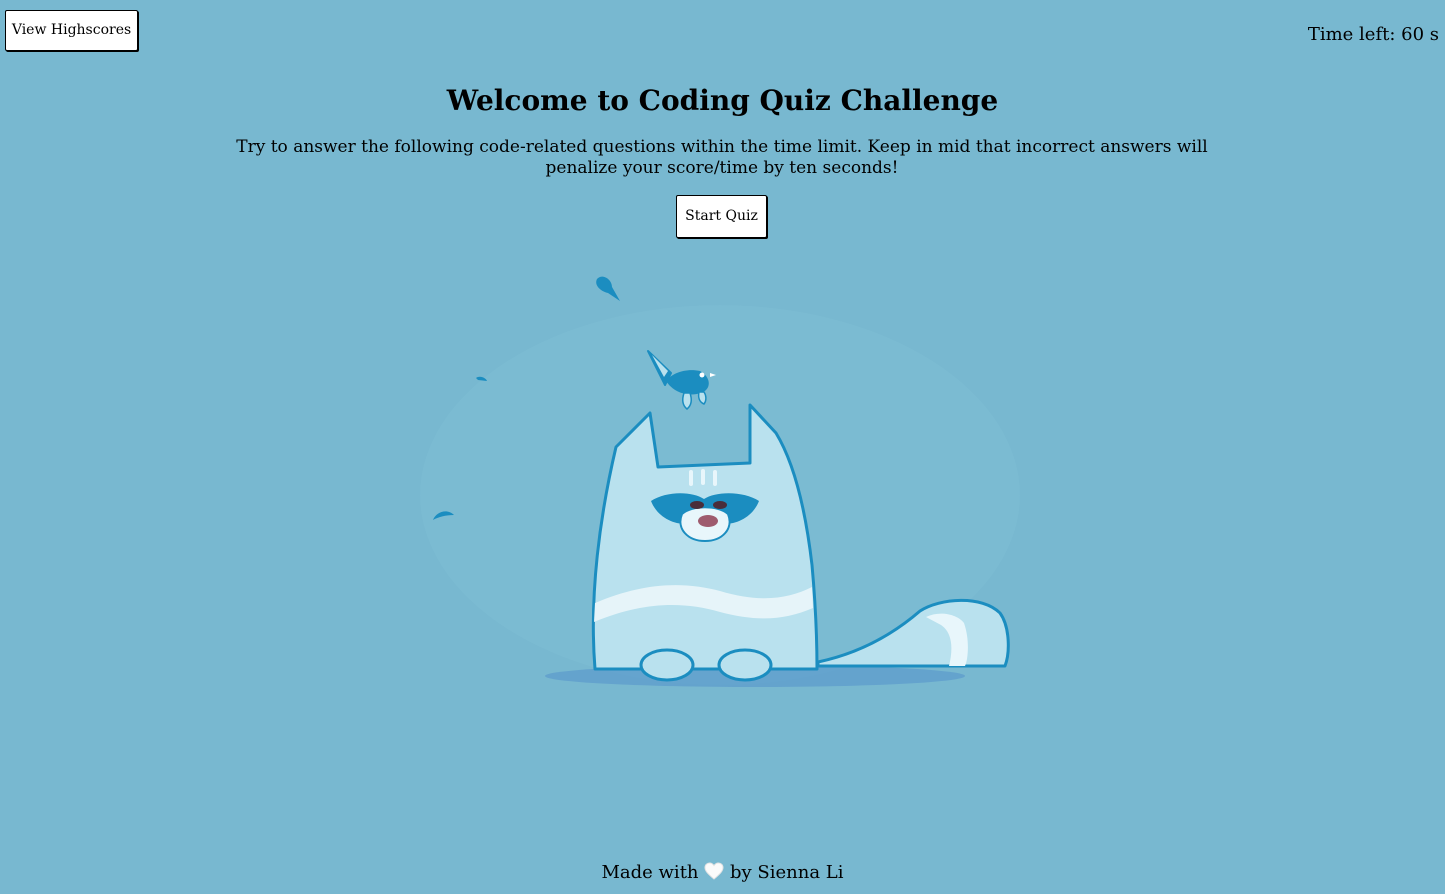 Image resolution: width=1445 pixels, height=894 pixels. What do you see at coordinates (650, 872) in the screenshot?
I see `footer-prefix: Made with` at bounding box center [650, 872].